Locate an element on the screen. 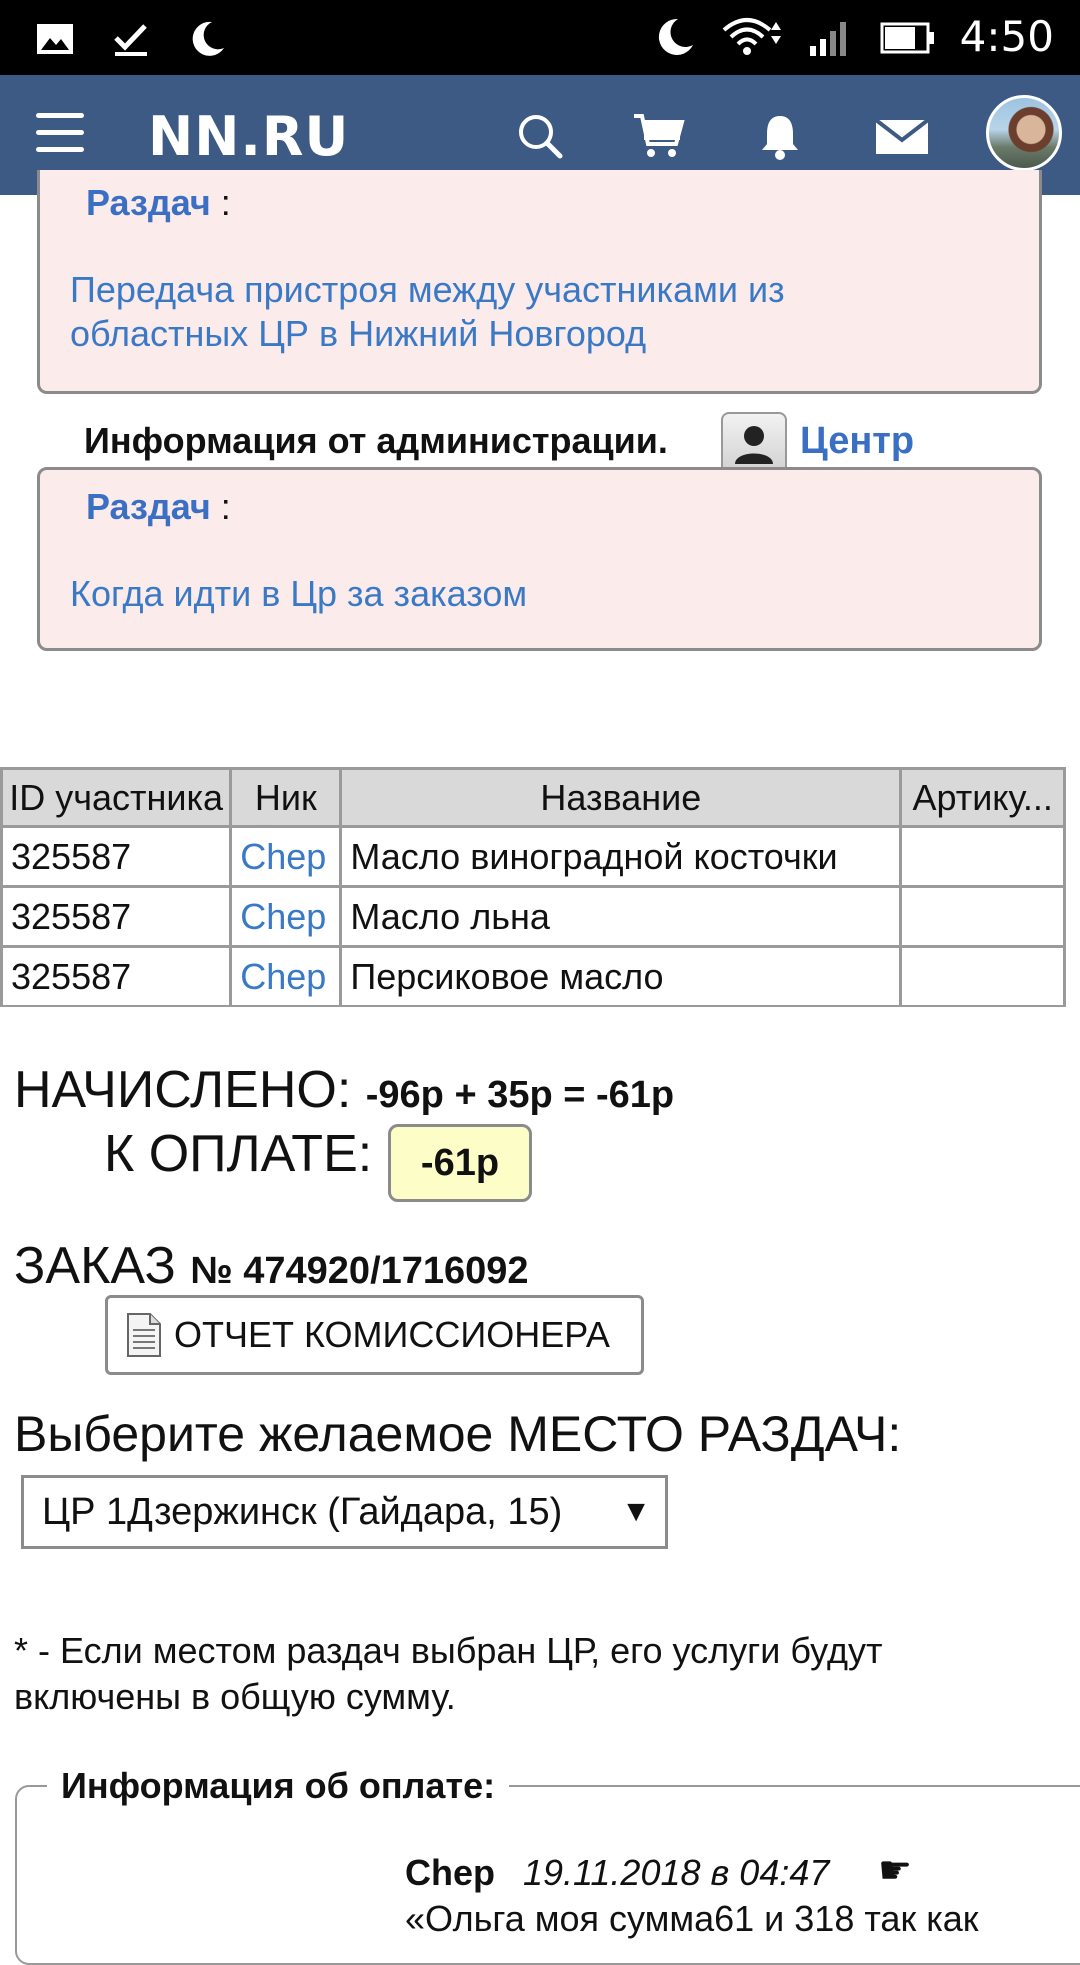 The width and height of the screenshot is (1080, 1965). table-row: 325587 Chep Персиковое масло is located at coordinates (533, 976).